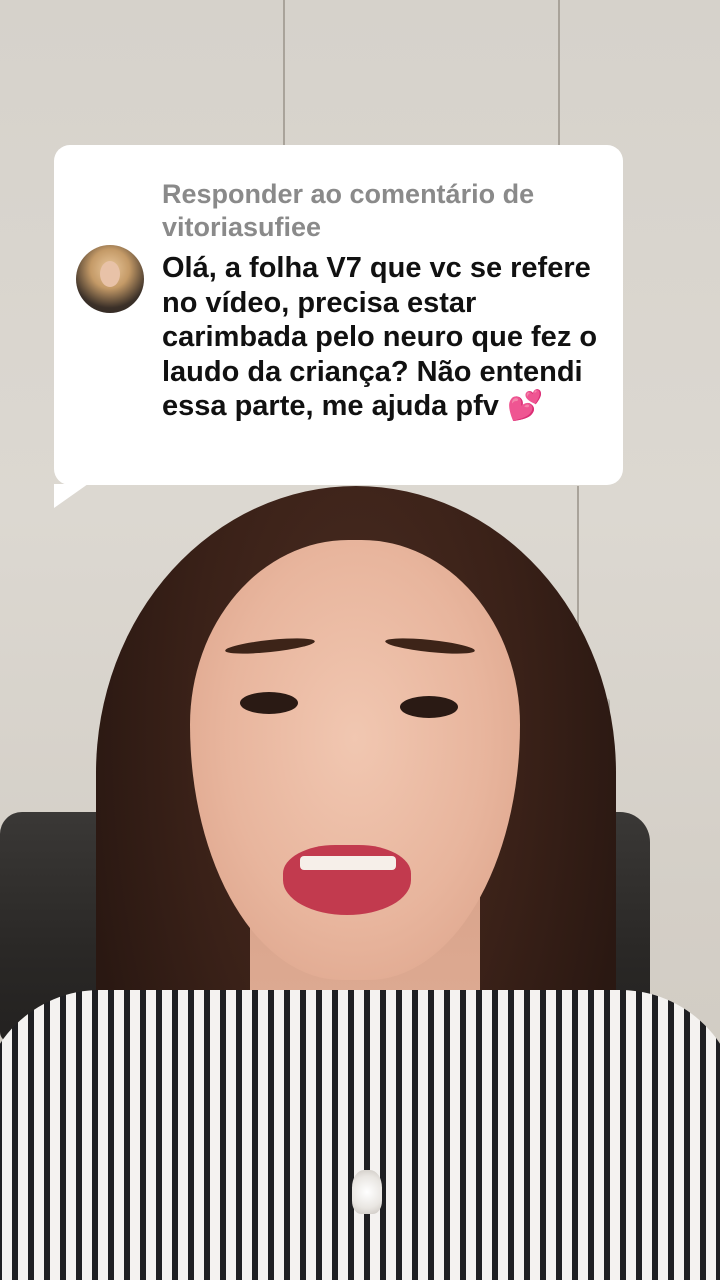 This screenshot has width=720, height=1280. I want to click on reply-to-comment-label: Responder ao comentário de vitoriasufiee, so click(348, 210).